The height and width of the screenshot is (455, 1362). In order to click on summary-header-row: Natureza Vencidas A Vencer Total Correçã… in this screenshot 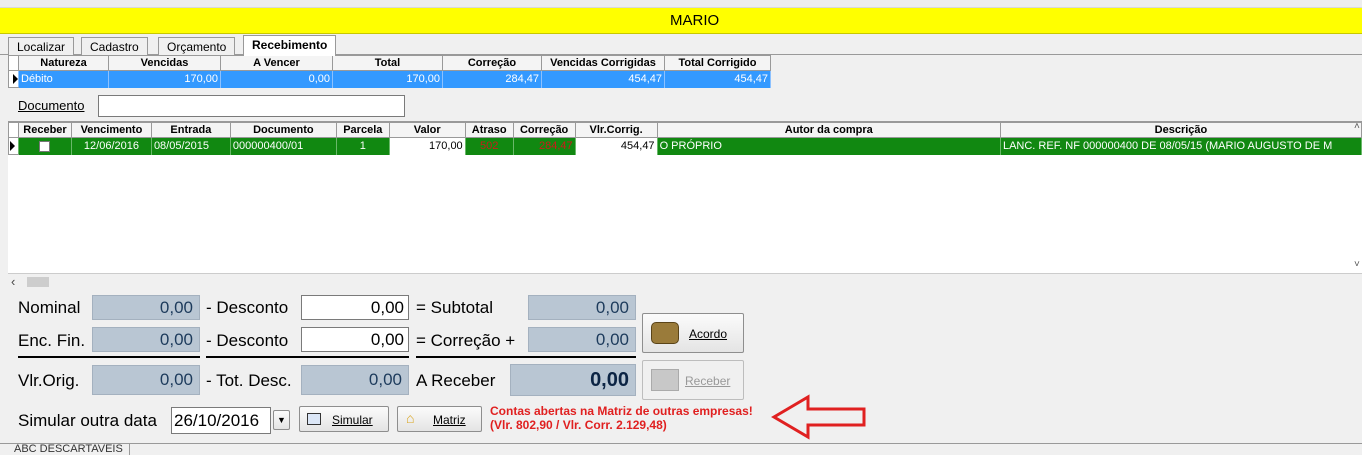, I will do `click(389, 63)`.